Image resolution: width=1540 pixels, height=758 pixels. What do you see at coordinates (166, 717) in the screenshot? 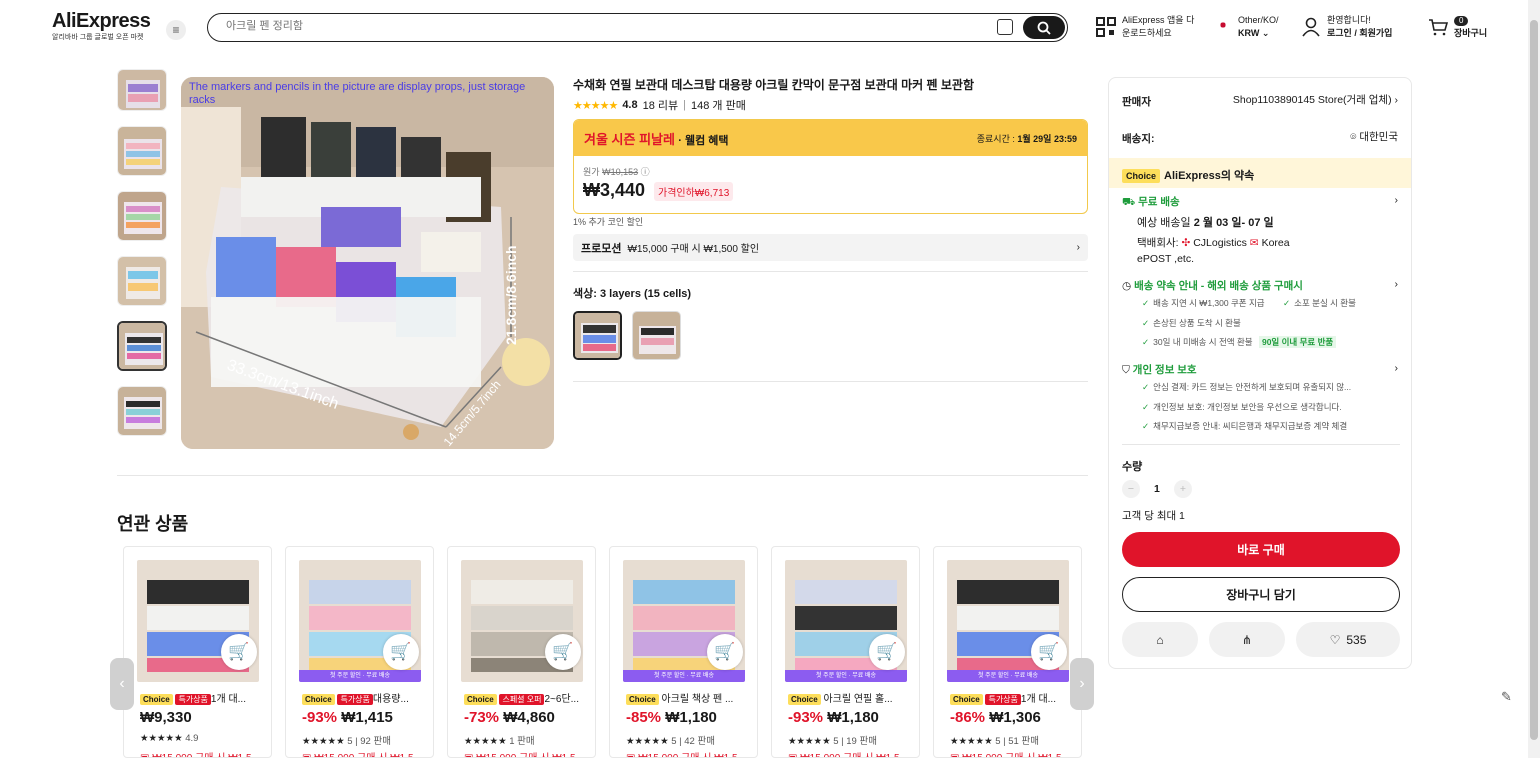
I see `product-card-price-row: ₩9,330` at bounding box center [166, 717].